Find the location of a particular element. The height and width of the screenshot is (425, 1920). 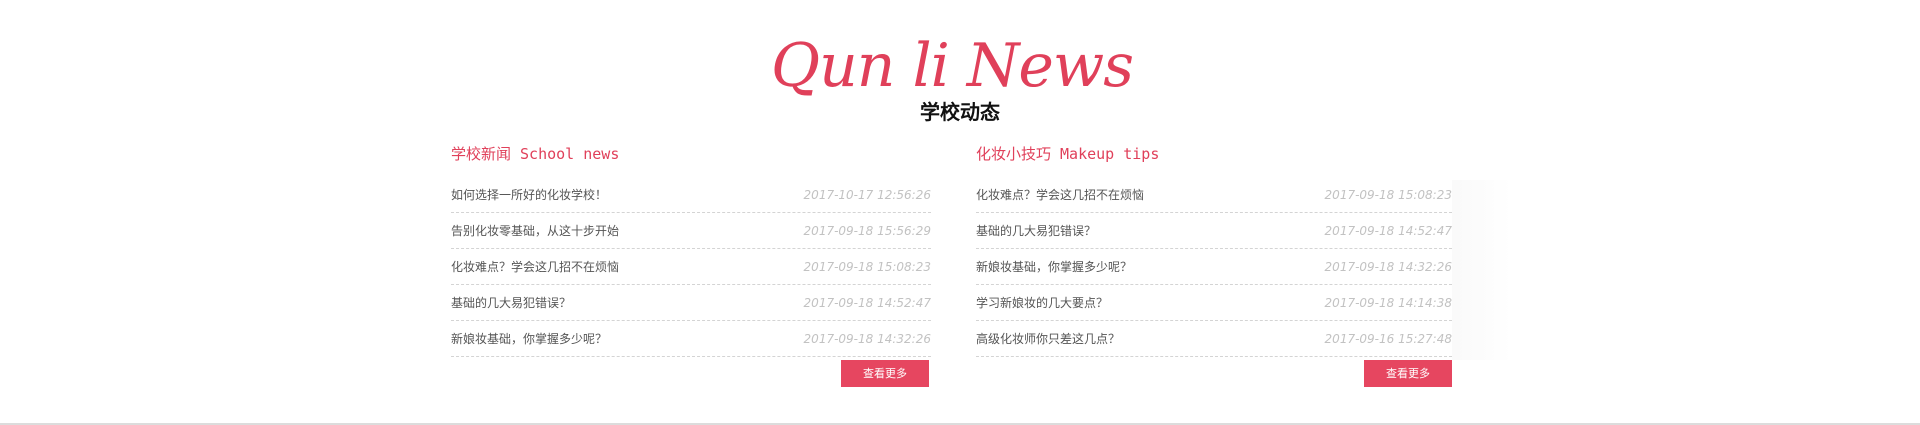

tip-item-title: 高级化妆师你只差这几点？ is located at coordinates (1048, 338).